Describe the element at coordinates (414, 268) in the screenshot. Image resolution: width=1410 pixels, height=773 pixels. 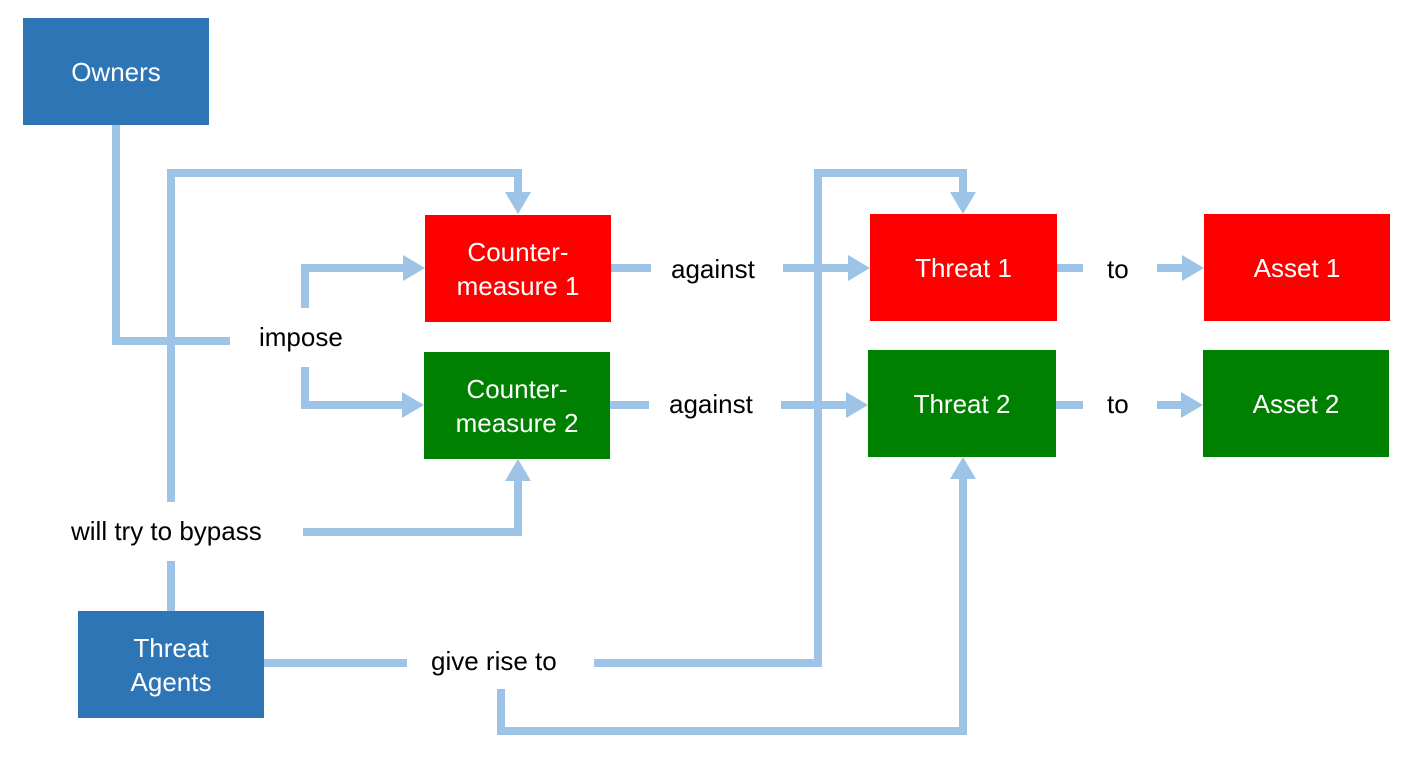
I see `impose-to-cm1-arrow` at that location.